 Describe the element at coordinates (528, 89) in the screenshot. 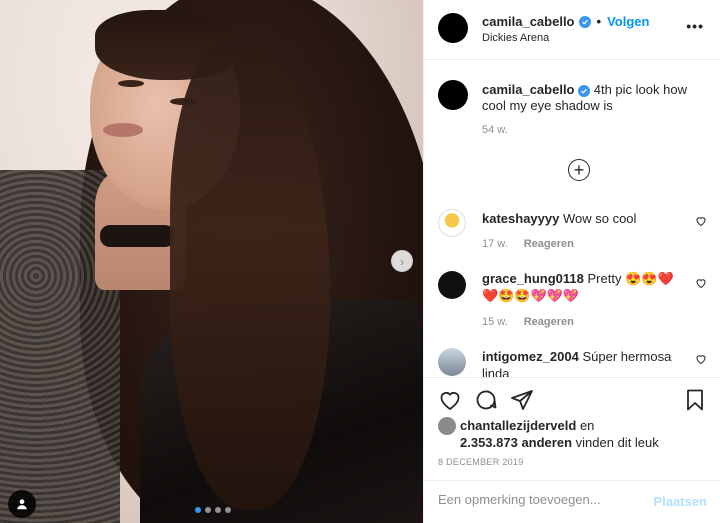

I see `caption-username: camila_cabello` at that location.